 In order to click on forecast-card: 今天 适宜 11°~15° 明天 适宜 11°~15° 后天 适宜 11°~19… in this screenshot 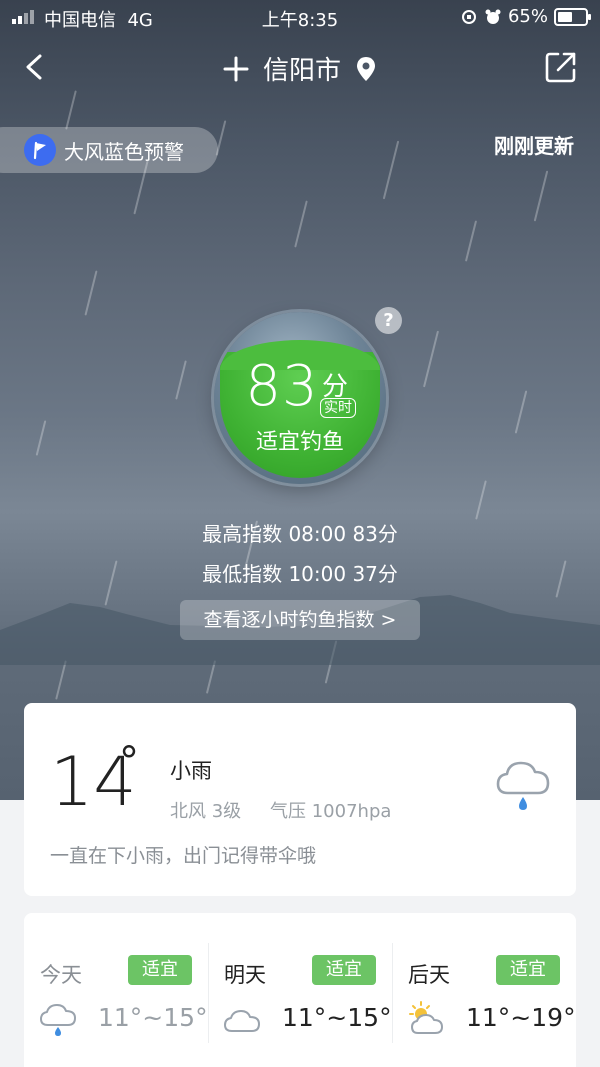, I will do `click(300, 990)`.